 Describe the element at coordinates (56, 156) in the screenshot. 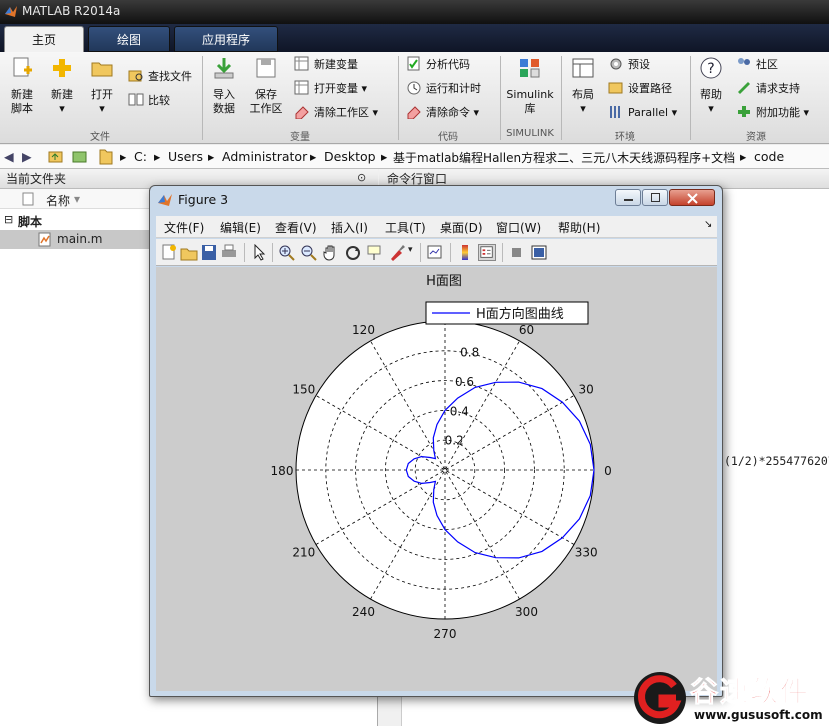

I see `up-folder-icon` at that location.